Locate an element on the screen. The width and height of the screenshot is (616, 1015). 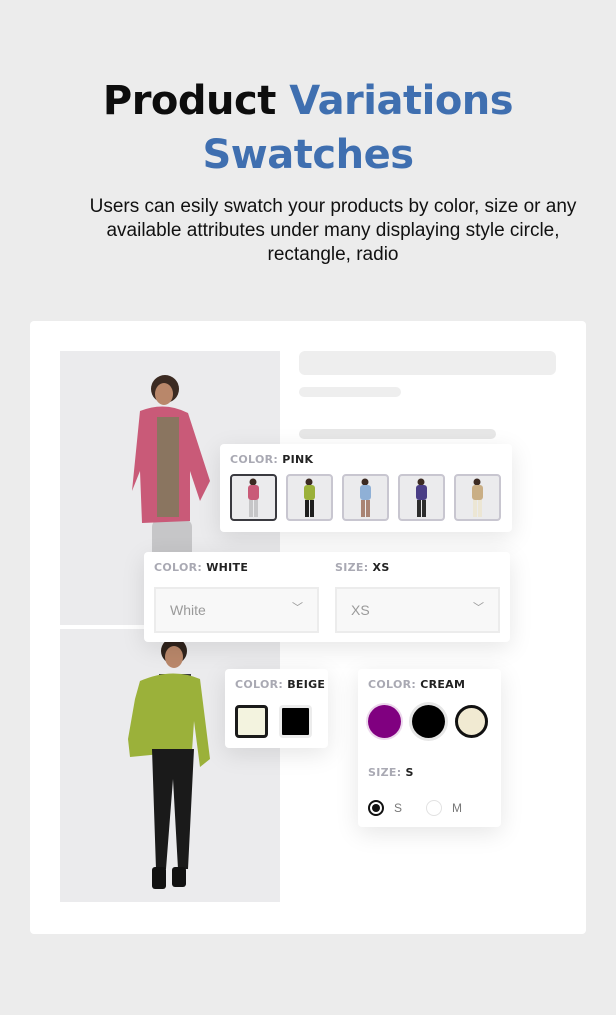
image-swatch-green is located at coordinates (309, 497).